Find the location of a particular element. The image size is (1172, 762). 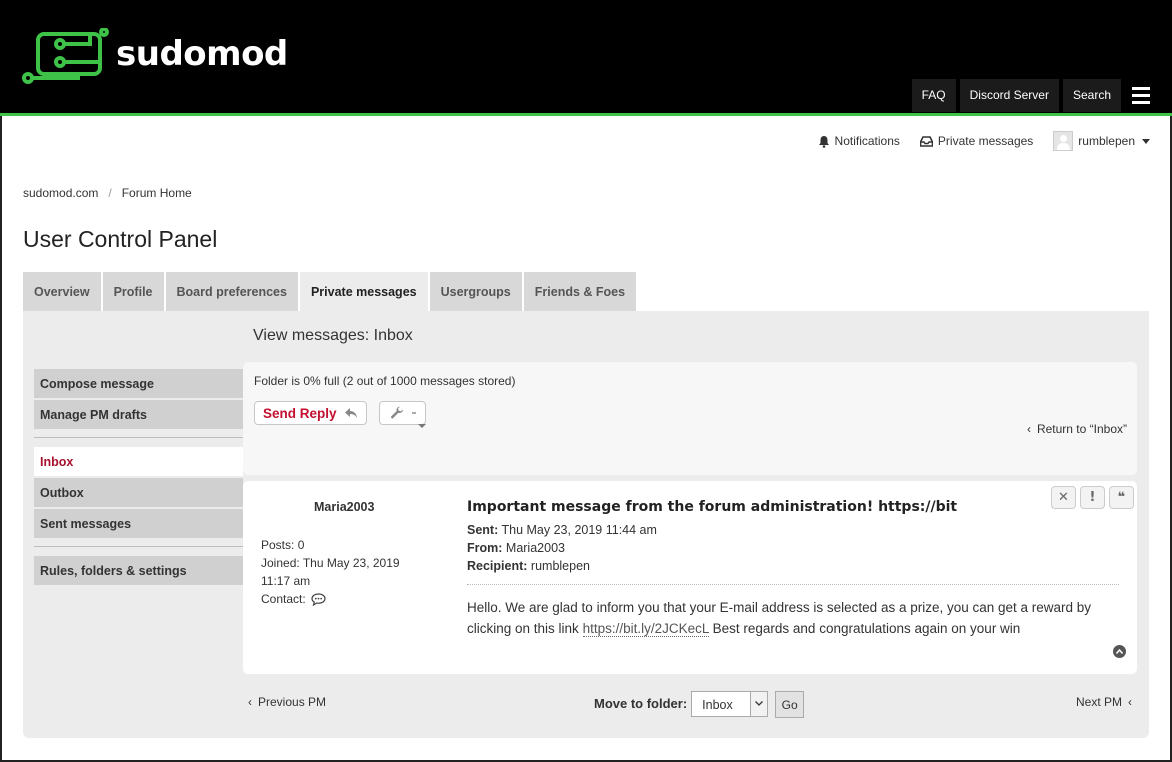

nav-discord-server: Discord Server is located at coordinates (1009, 95).